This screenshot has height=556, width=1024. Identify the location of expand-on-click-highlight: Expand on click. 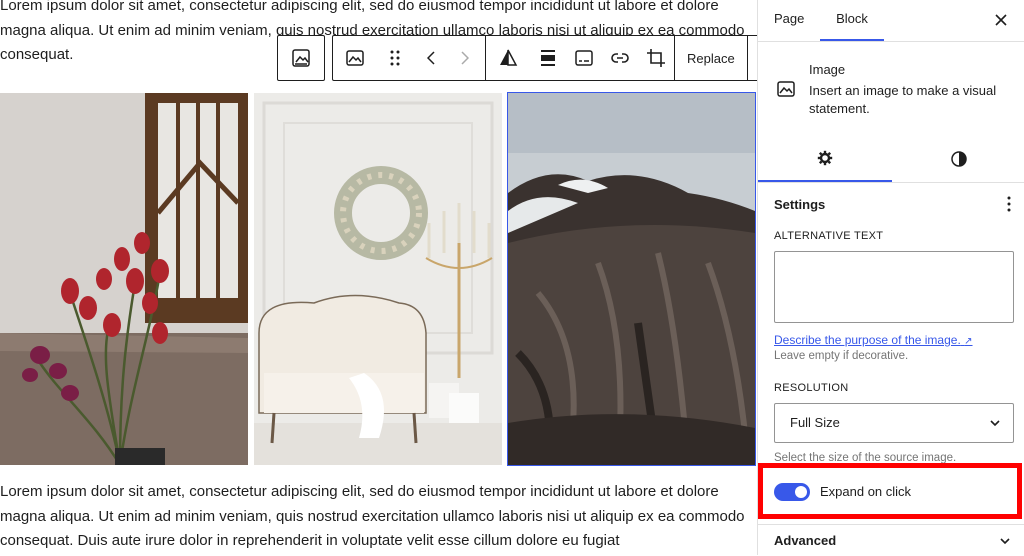
(890, 491).